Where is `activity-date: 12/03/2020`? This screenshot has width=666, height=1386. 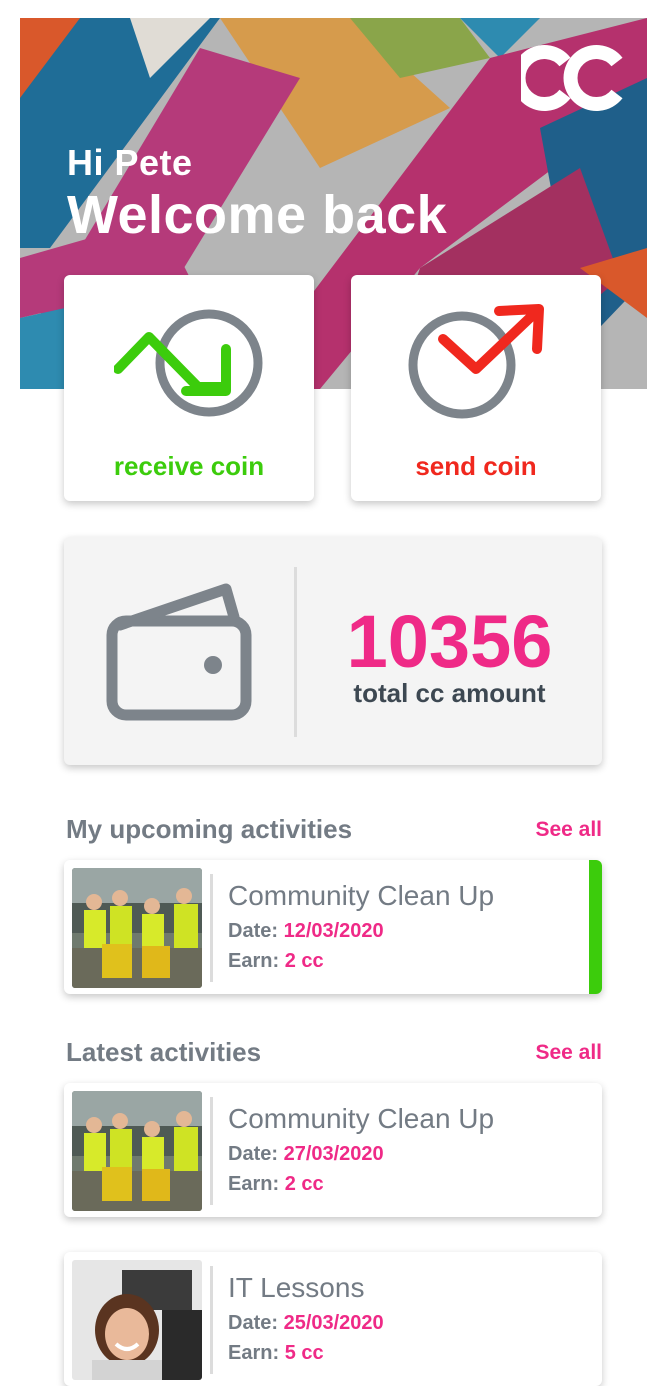
activity-date: 12/03/2020 is located at coordinates (333, 931).